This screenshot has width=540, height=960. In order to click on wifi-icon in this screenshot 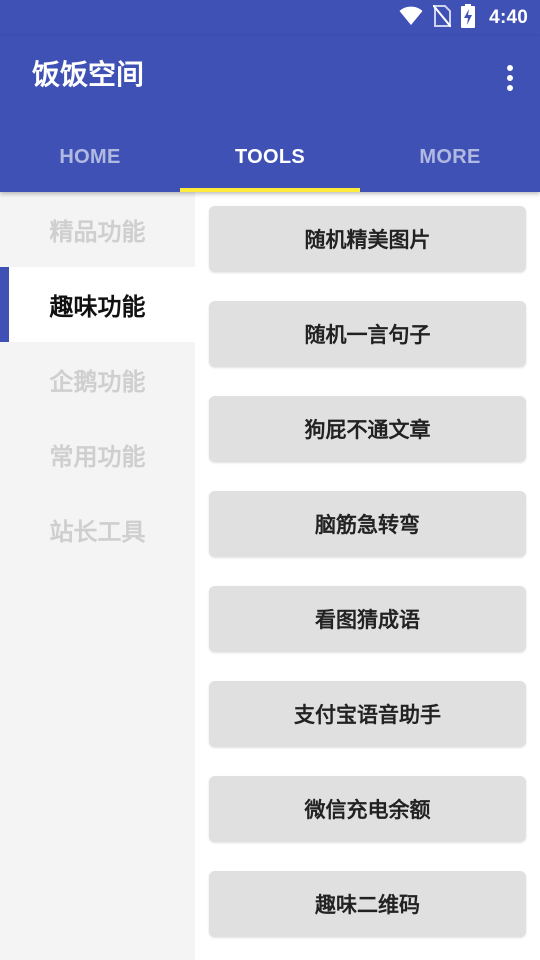, I will do `click(411, 18)`.